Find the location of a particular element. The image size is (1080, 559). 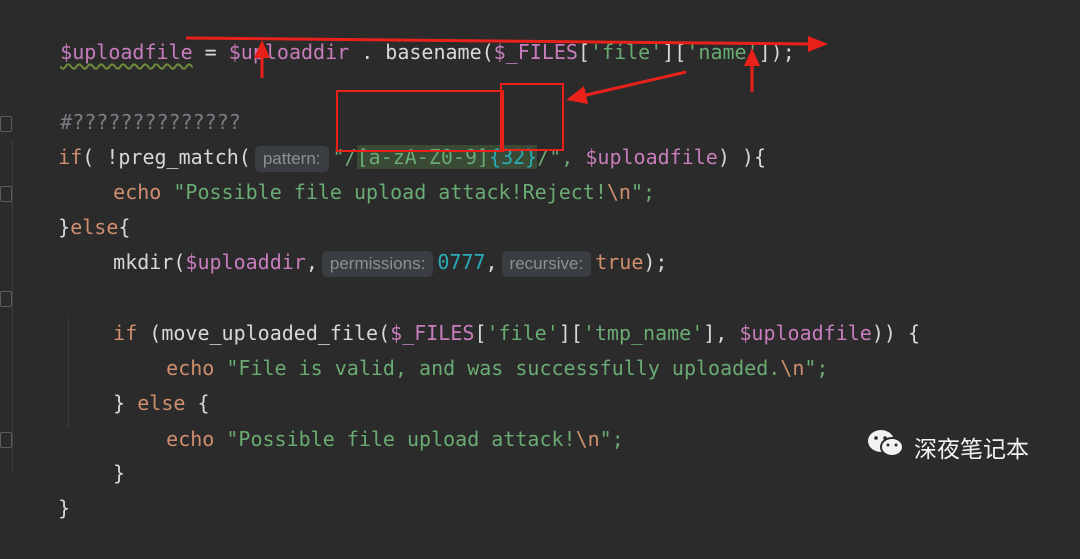

watermark: 深夜笔记本 is located at coordinates (947, 447).